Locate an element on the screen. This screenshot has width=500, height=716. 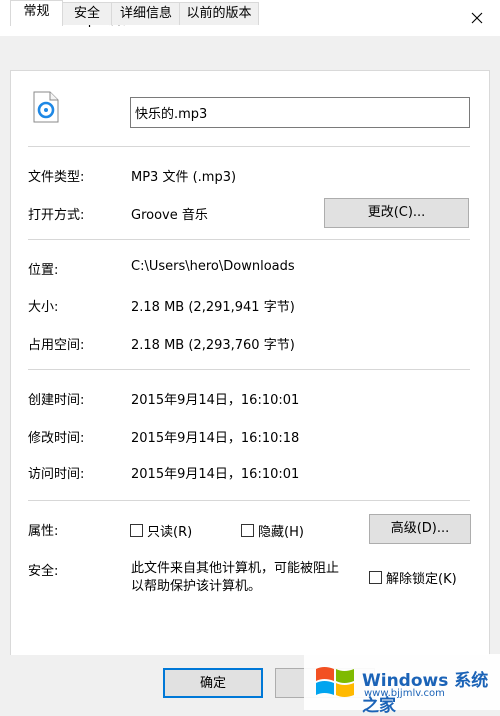
security-message-line-2: 以帮助保护该计算机。 is located at coordinates (196, 586).